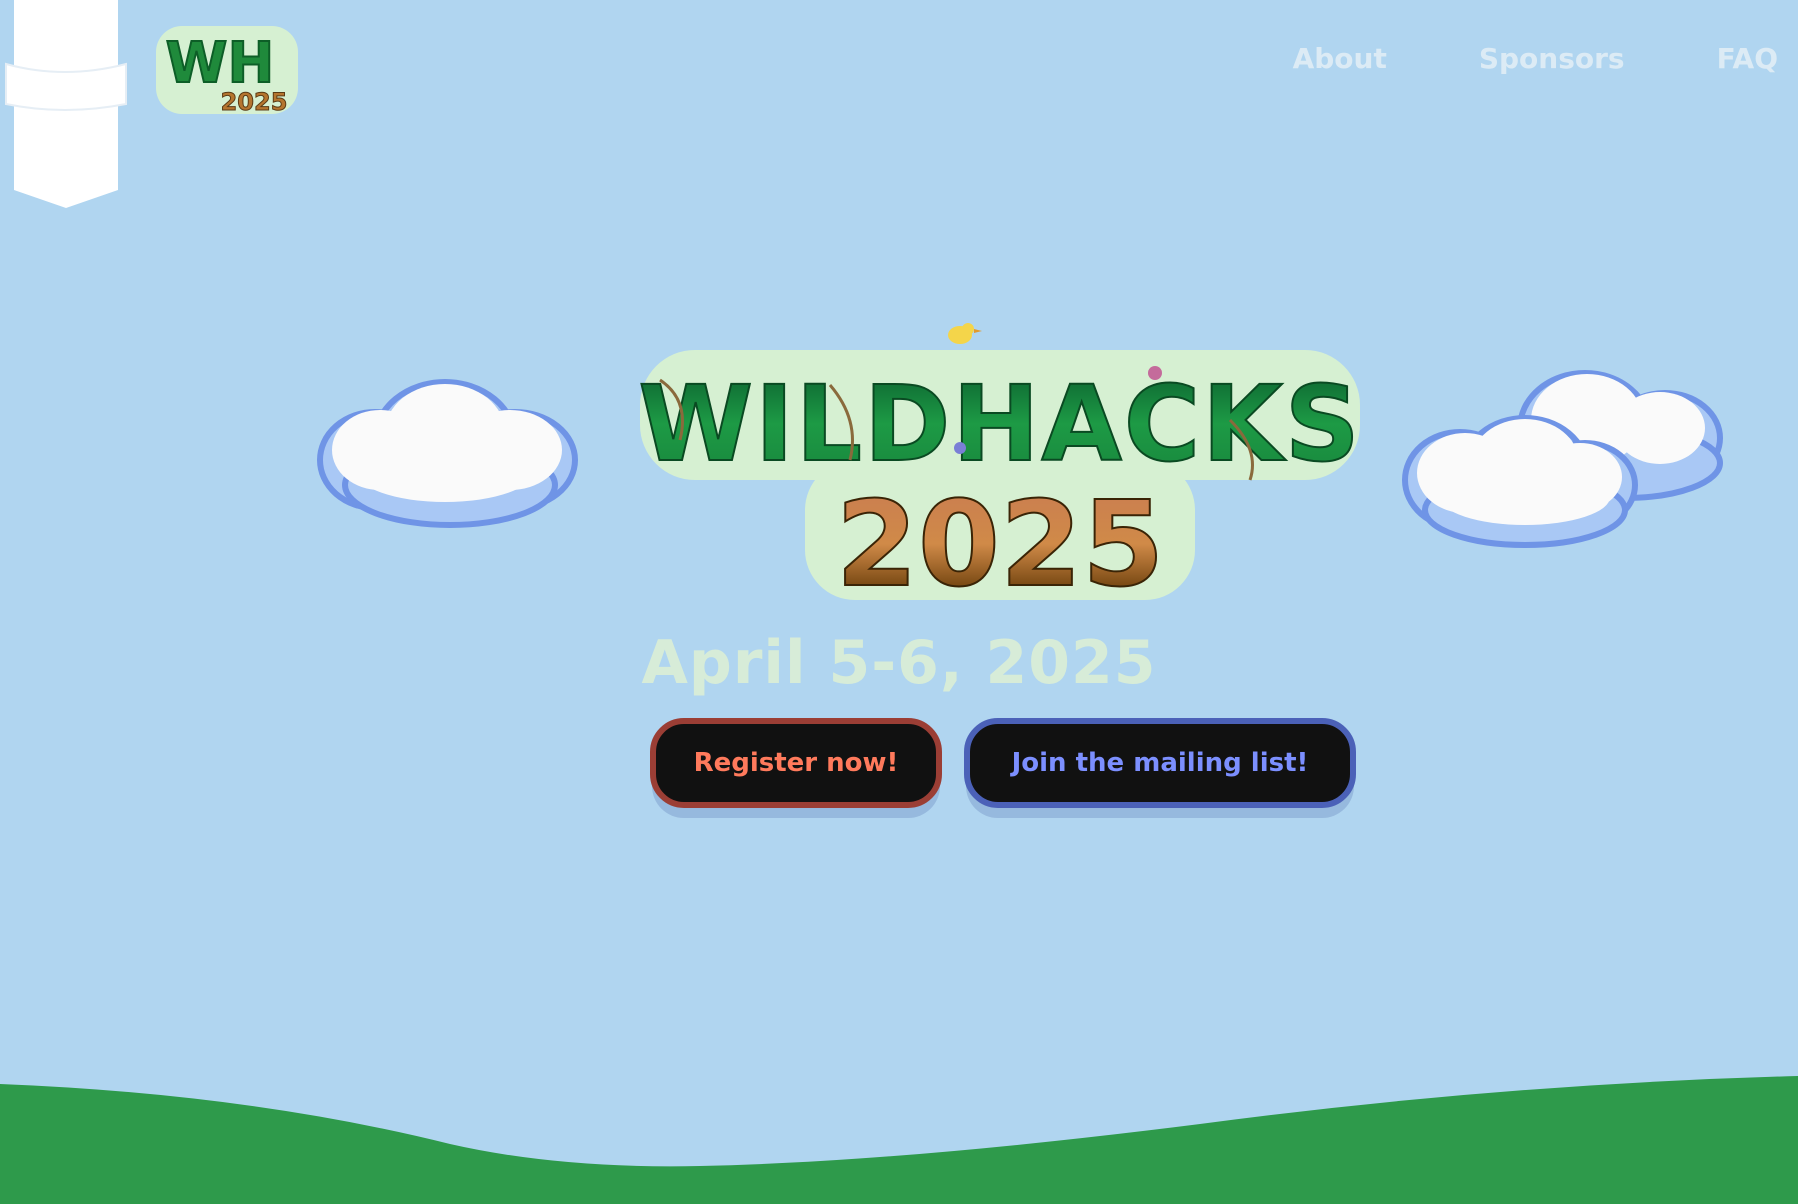 The height and width of the screenshot is (1204, 1798). What do you see at coordinates (899, 663) in the screenshot?
I see `event-date: April 5-6, 2025` at bounding box center [899, 663].